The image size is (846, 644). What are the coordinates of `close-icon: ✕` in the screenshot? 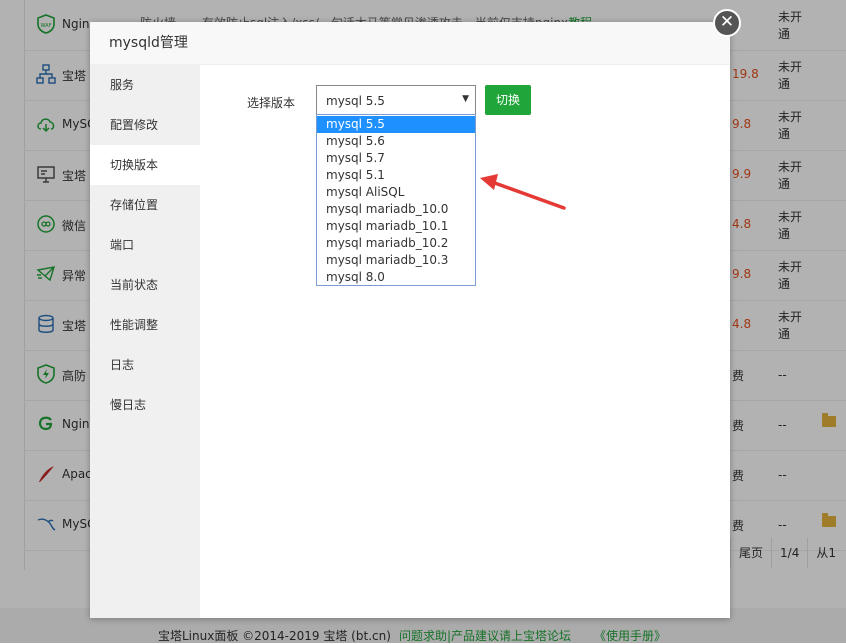 It's located at (727, 23).